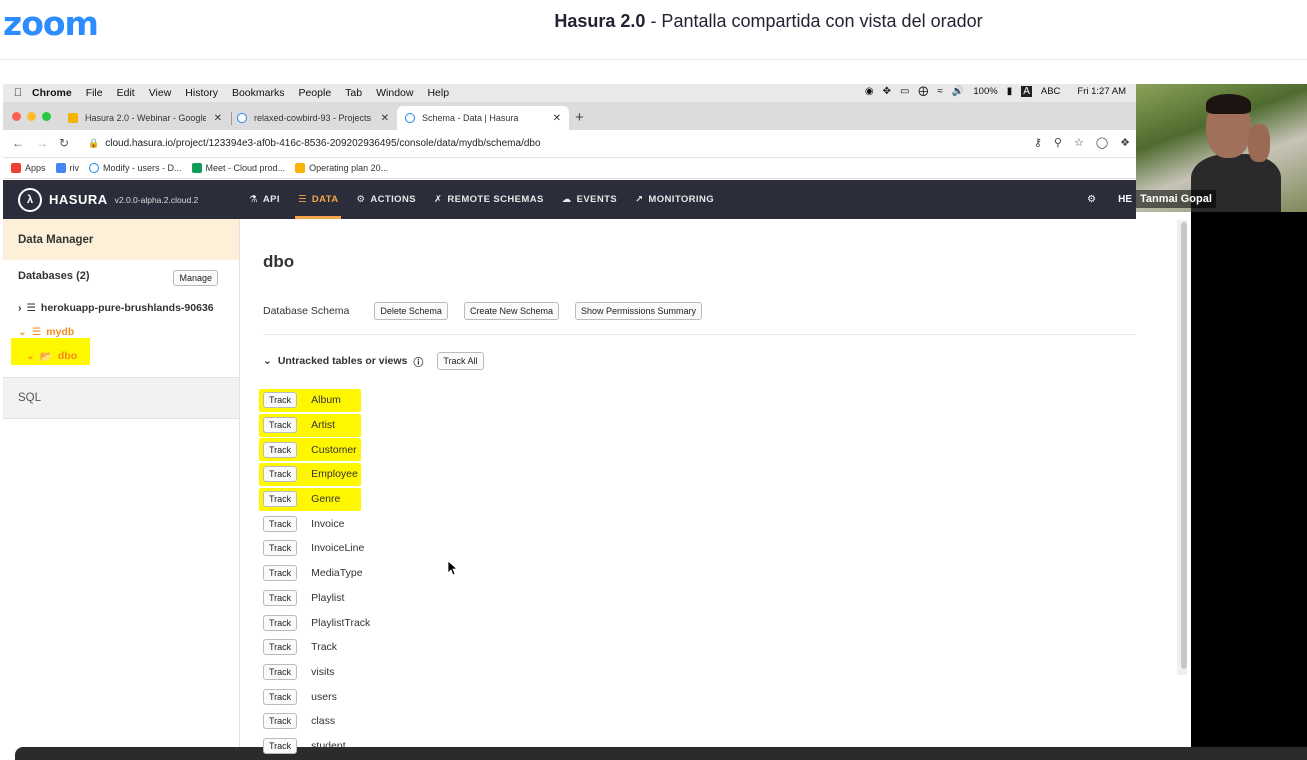 The width and height of the screenshot is (1307, 760). What do you see at coordinates (1058, 142) in the screenshot?
I see `zoom-icon: ⚲` at bounding box center [1058, 142].